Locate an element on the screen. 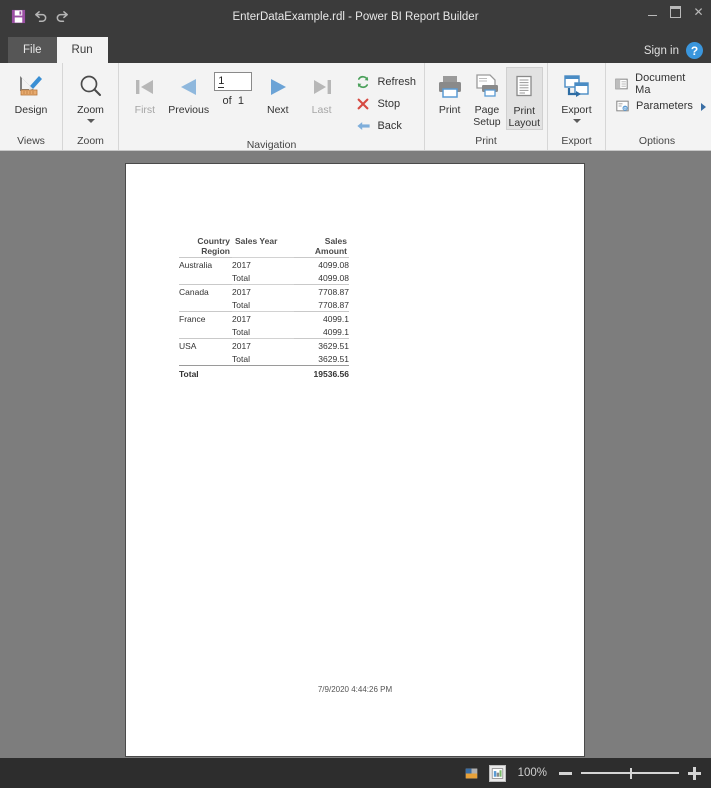  ribbon-group-zoom: Zoom Zoom is located at coordinates (90, 106).